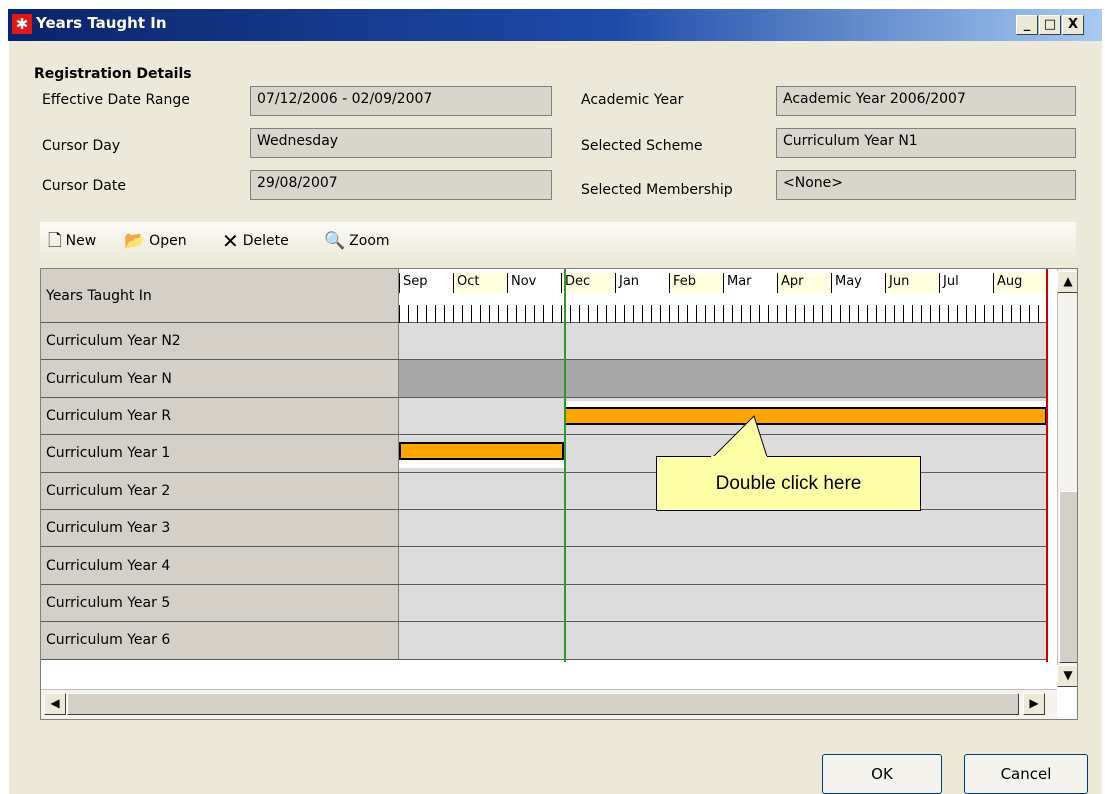 The image size is (1105, 794). I want to click on month-label: May, so click(858, 283).